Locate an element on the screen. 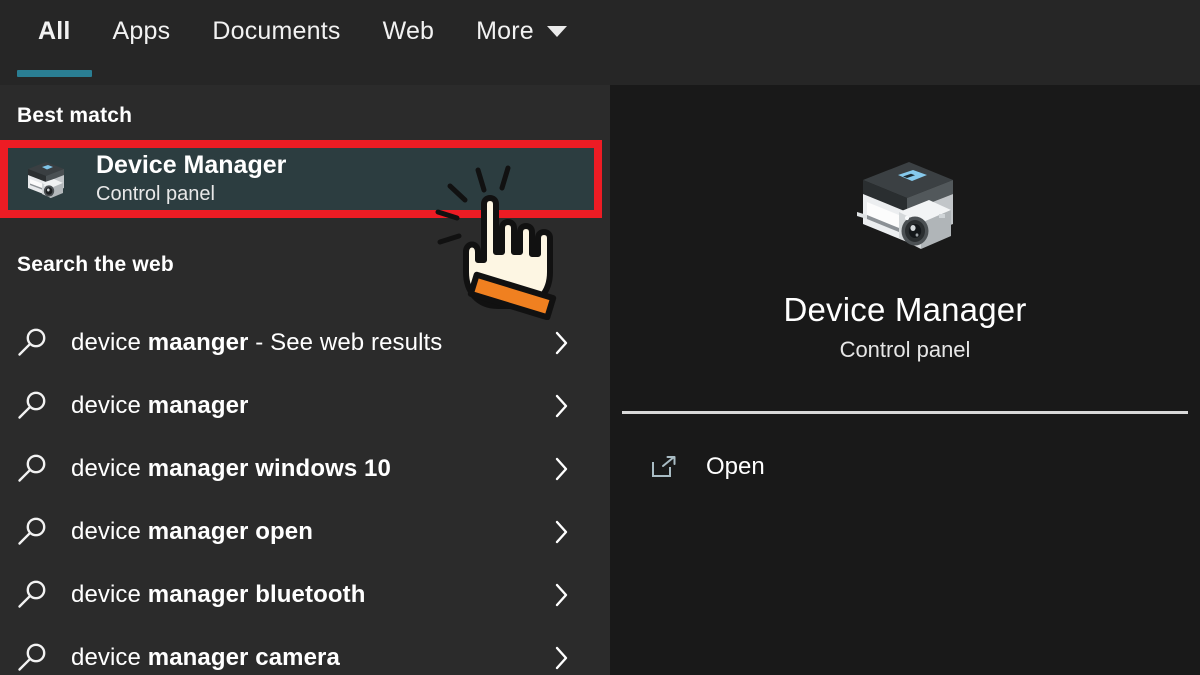 The image size is (1200, 675). web-suggestion-row-4: device manager open is located at coordinates (305, 532).